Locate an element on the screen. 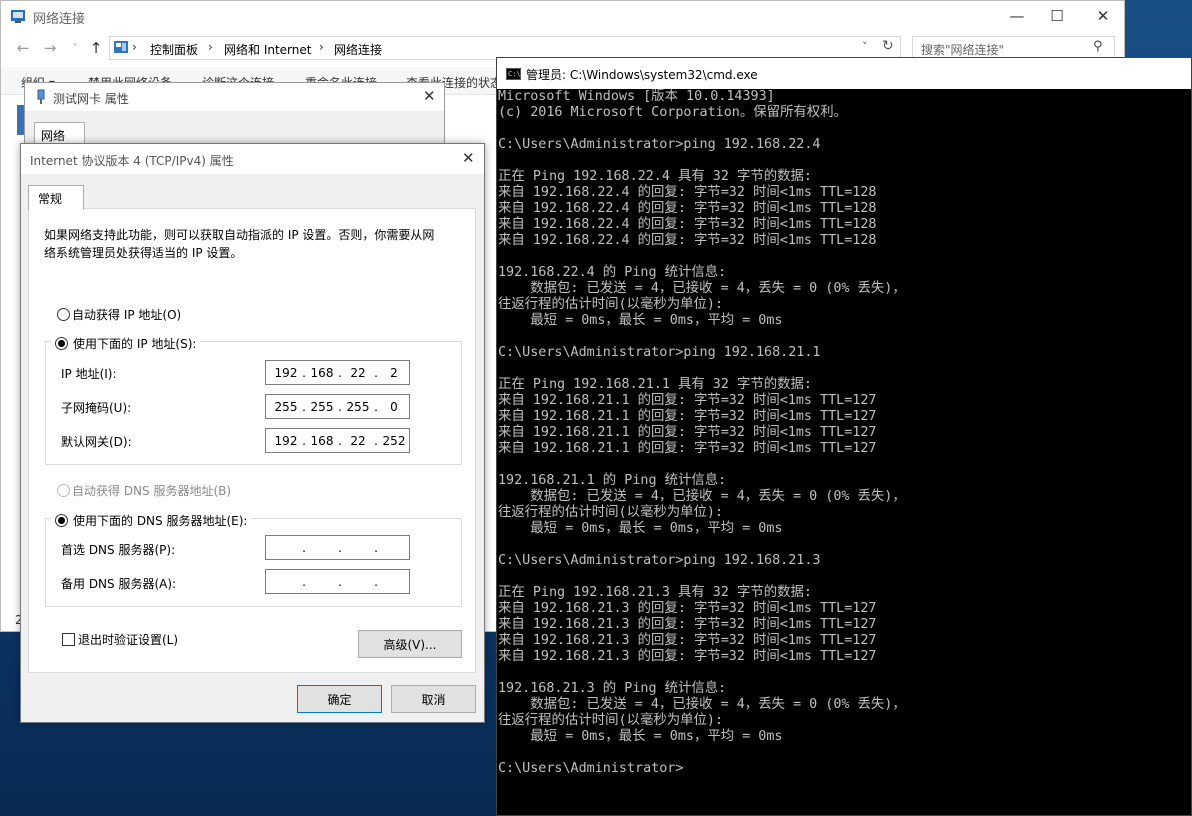 This screenshot has width=1192, height=816. tab-network-label: 网络 is located at coordinates (53, 136).